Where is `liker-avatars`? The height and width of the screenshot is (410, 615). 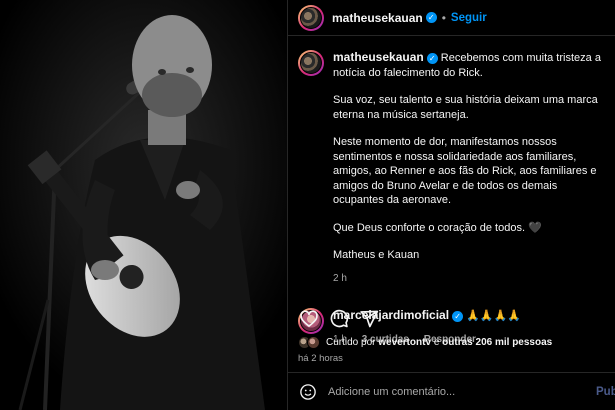
liker-avatars is located at coordinates (309, 342).